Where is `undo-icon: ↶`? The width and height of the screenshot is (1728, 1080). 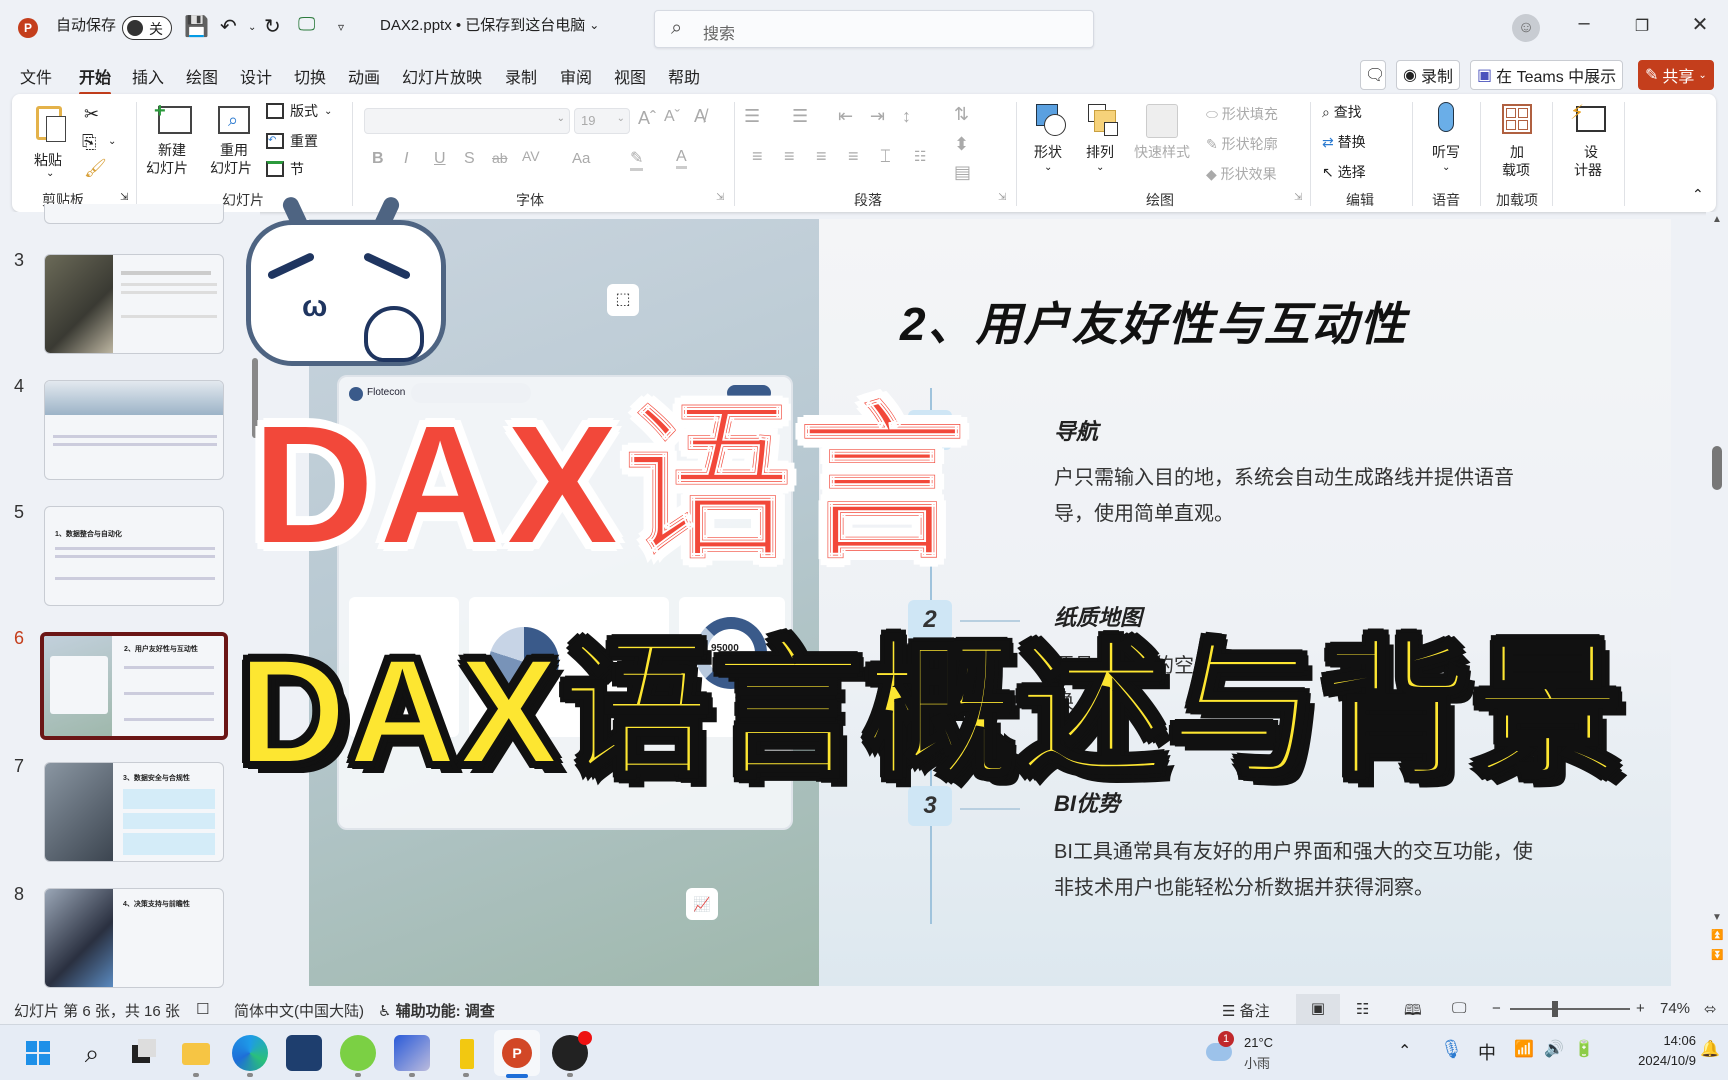
undo-icon: ↶ is located at coordinates (228, 26).